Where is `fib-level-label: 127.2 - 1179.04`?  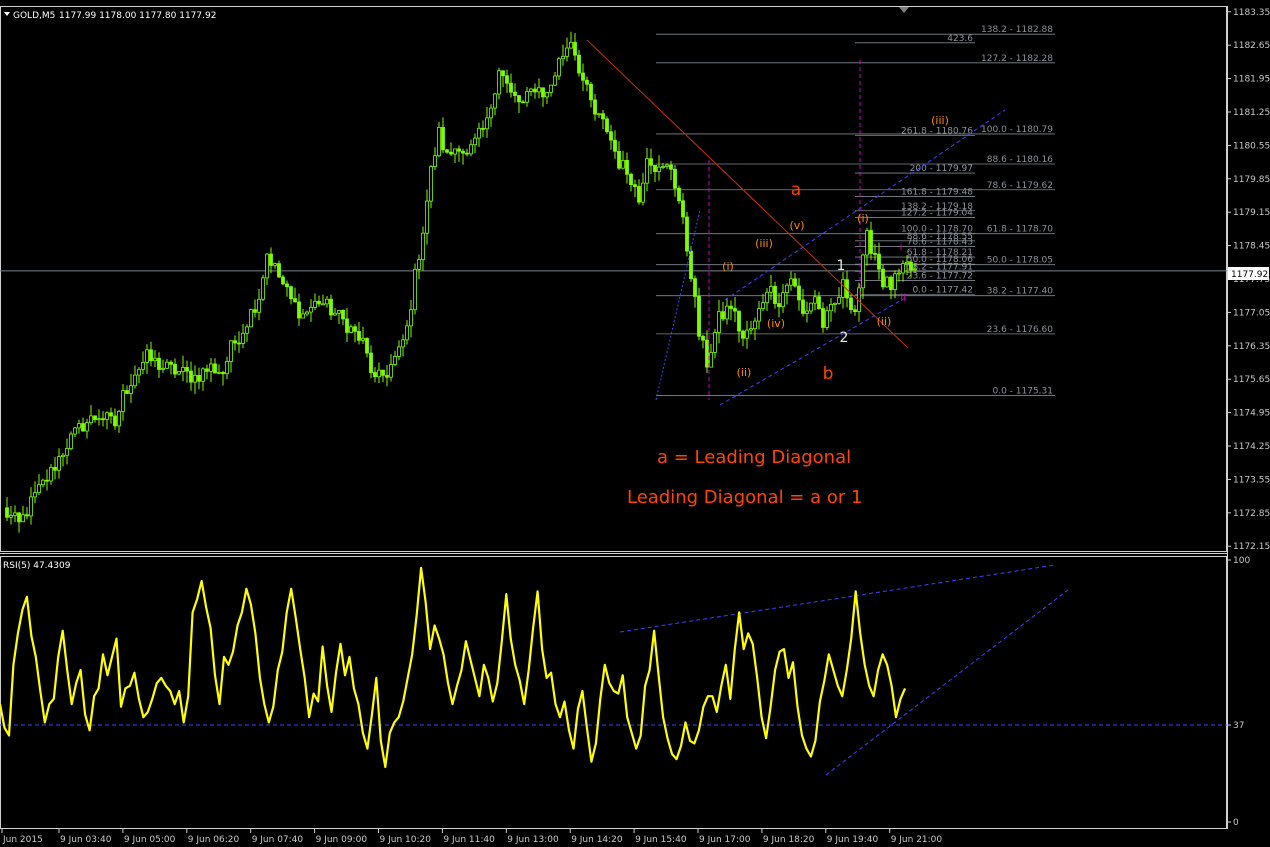
fib-level-label: 127.2 - 1179.04 is located at coordinates (937, 213).